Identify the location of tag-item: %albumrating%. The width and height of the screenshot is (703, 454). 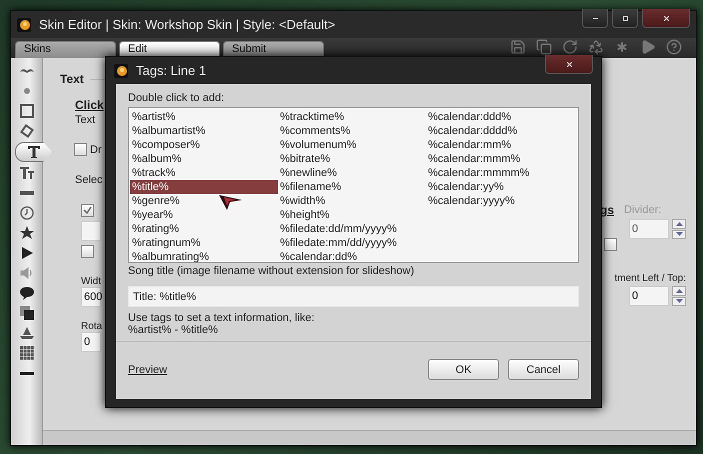
(204, 257).